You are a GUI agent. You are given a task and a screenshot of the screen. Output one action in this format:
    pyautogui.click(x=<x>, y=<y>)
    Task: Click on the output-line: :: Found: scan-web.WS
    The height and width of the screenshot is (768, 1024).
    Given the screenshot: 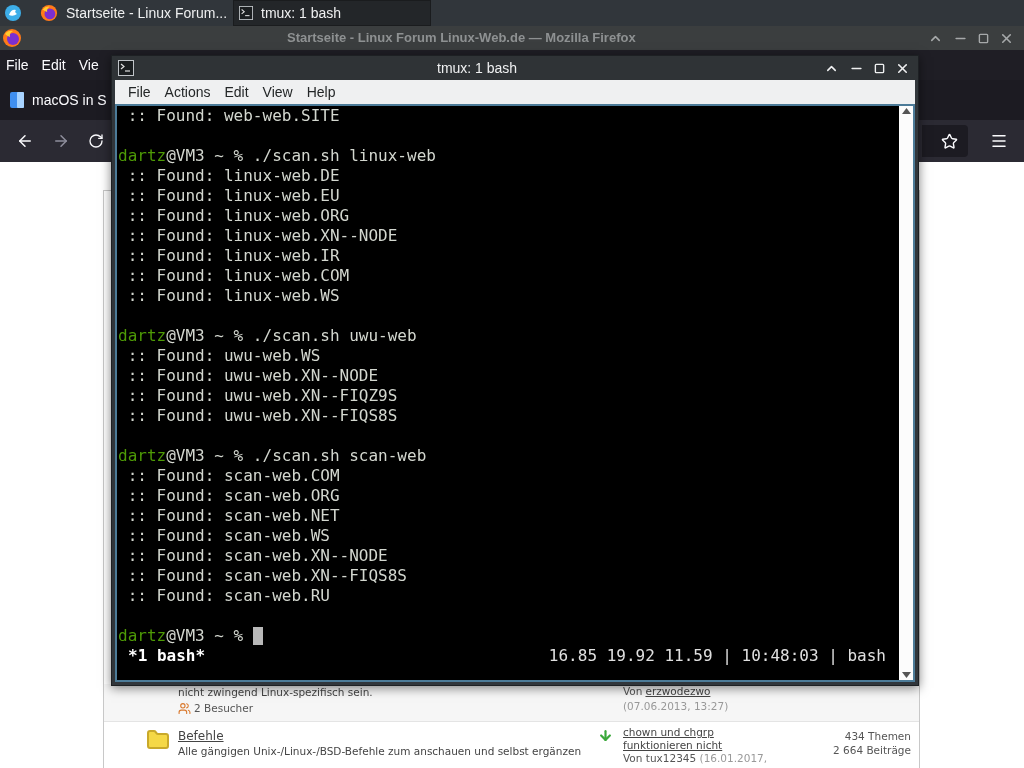 What is the action you would take?
    pyautogui.click(x=228, y=536)
    